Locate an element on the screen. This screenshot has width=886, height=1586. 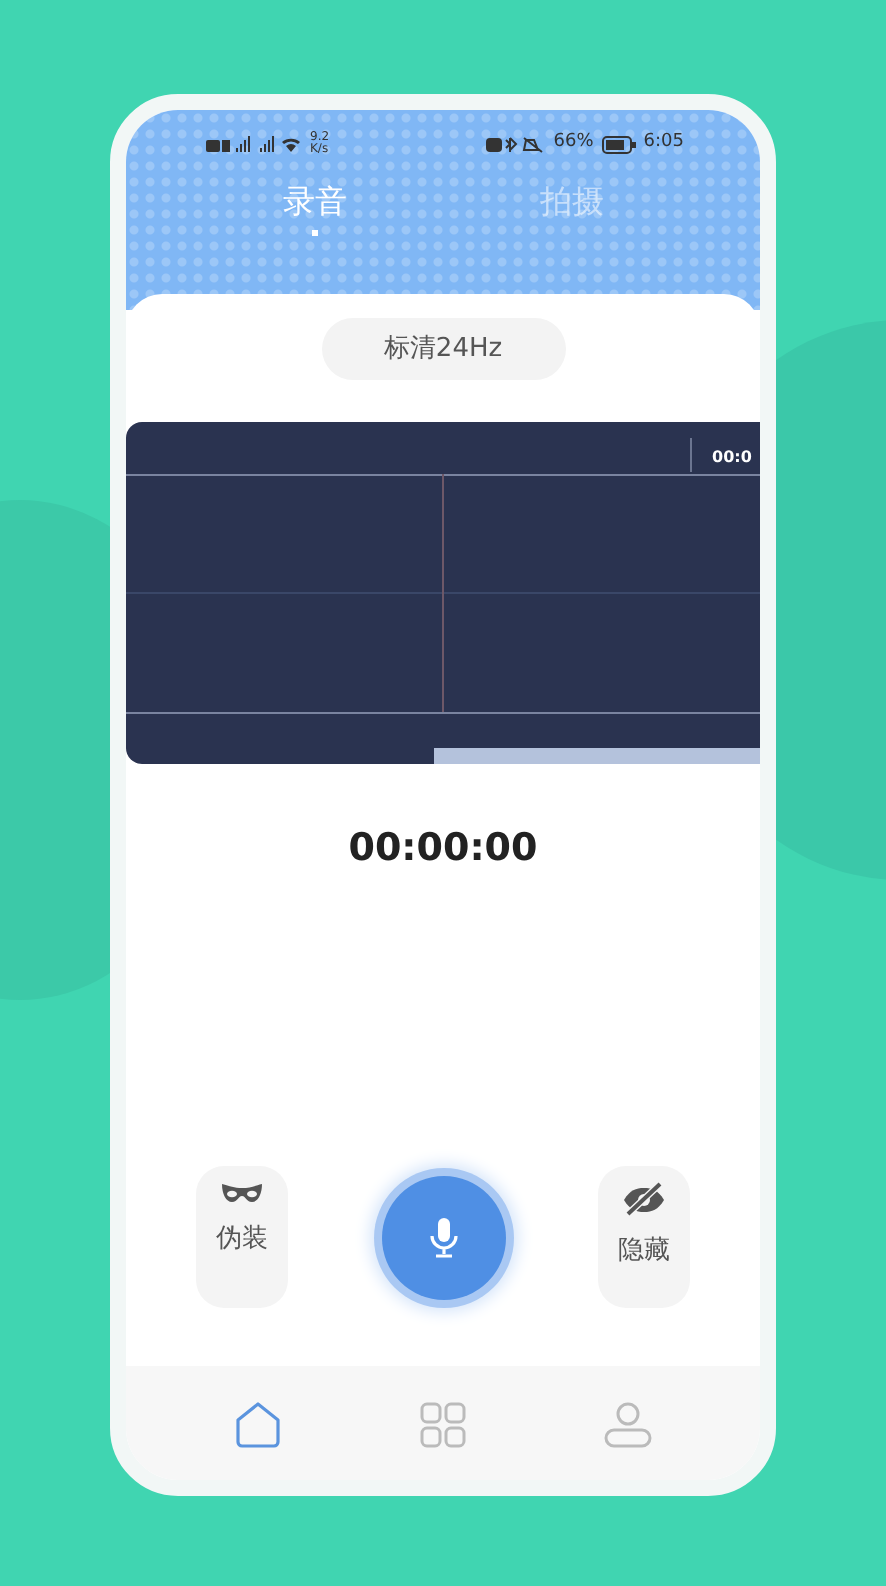
microphone-icon is located at coordinates (443, 1237).